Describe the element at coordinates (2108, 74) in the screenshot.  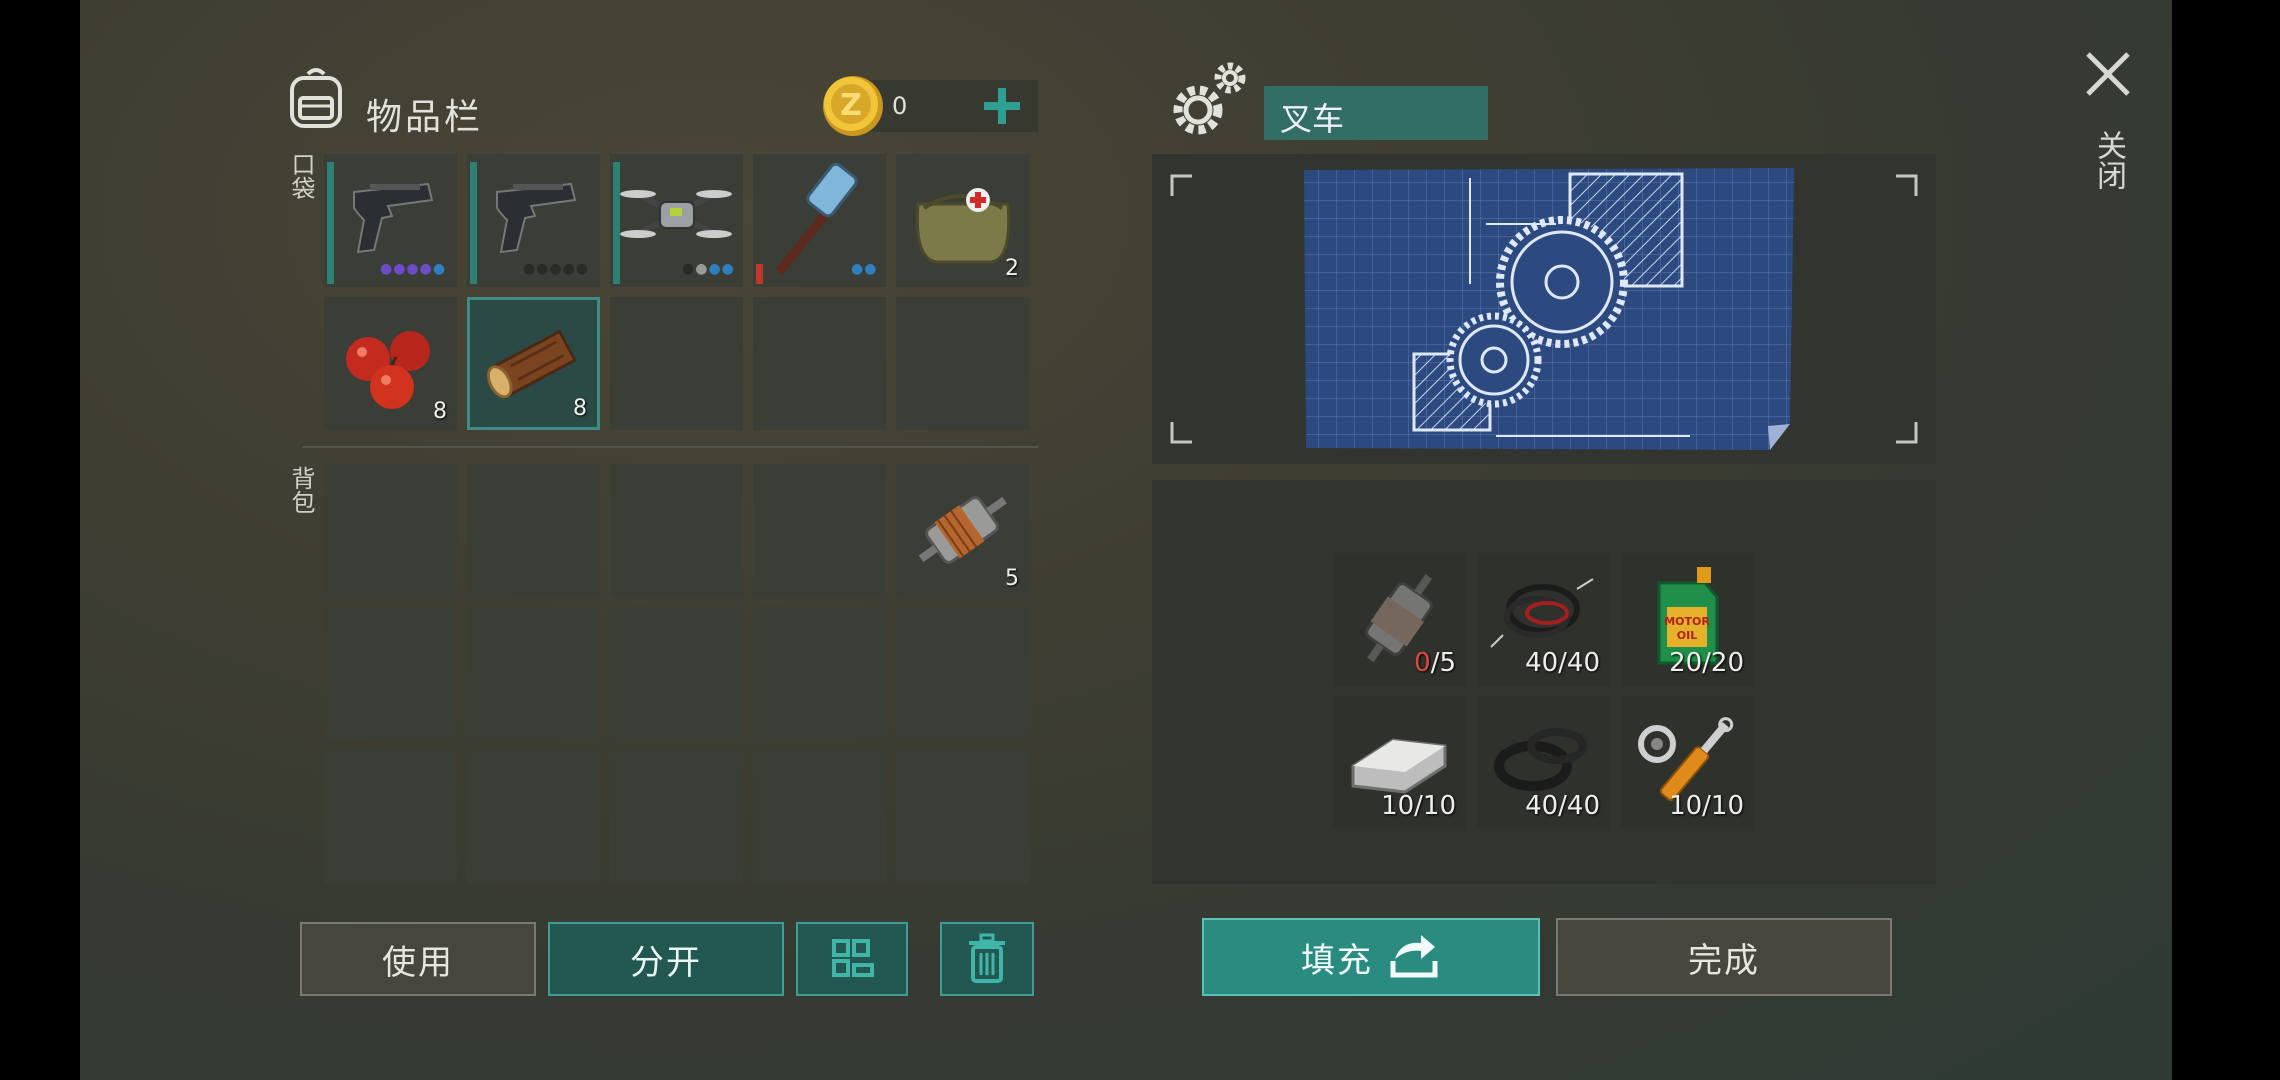
I see `close-icon` at that location.